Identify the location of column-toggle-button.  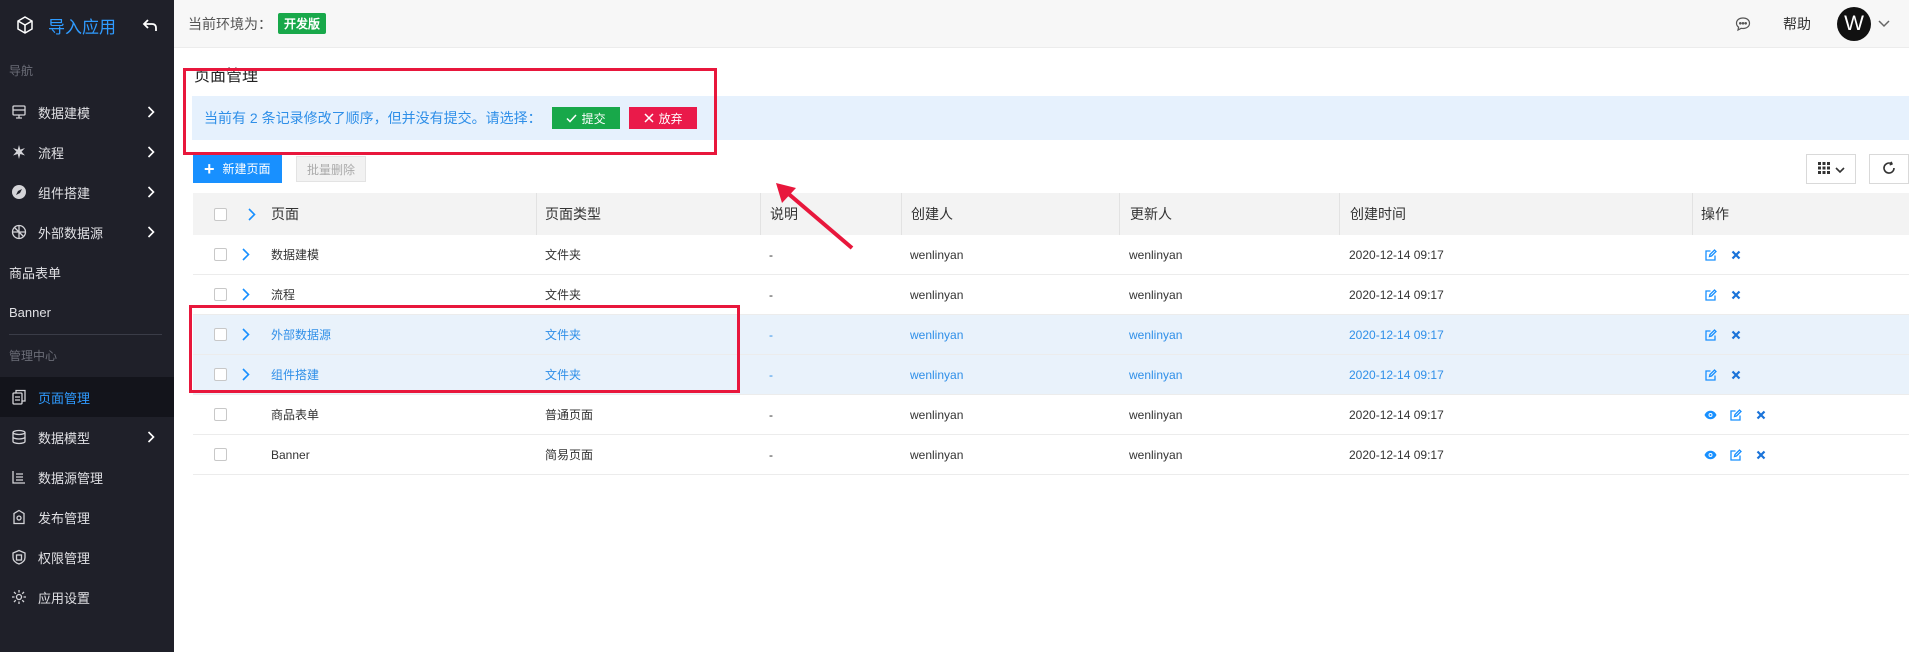
(1831, 169).